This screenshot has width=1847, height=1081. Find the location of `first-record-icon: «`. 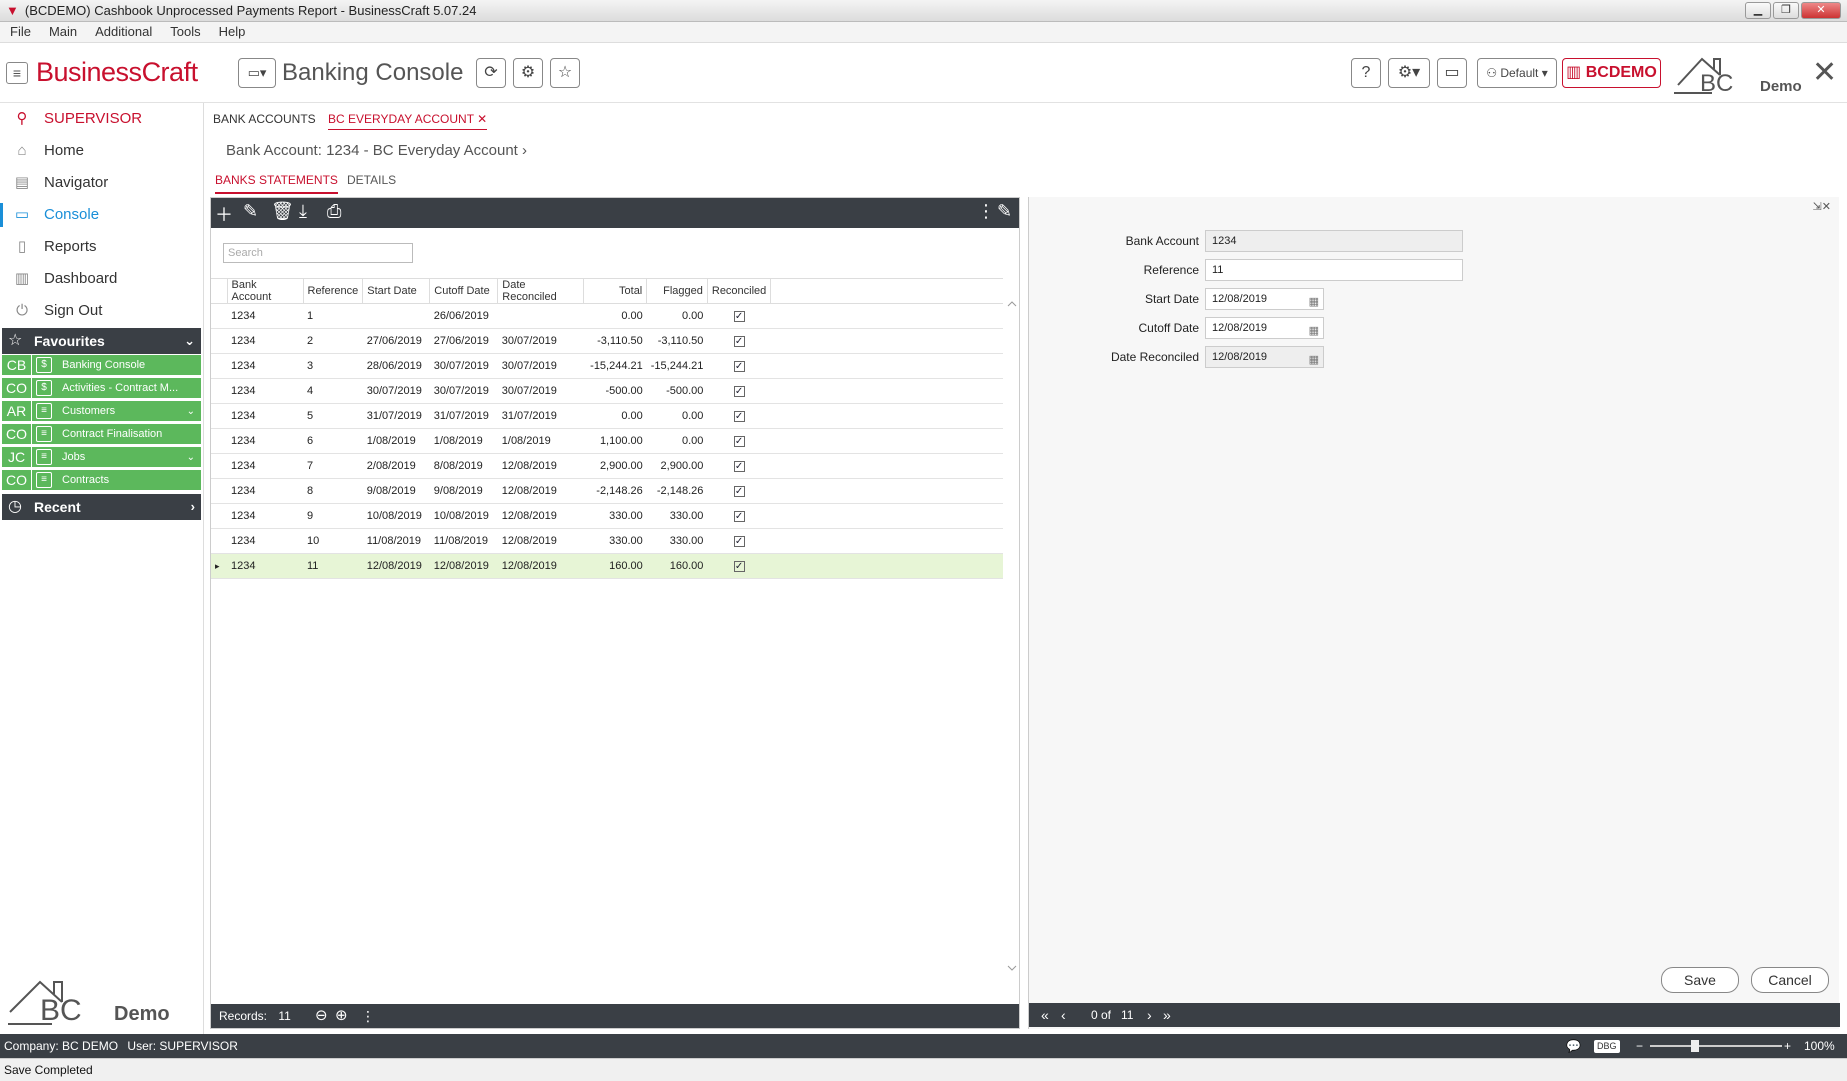

first-record-icon: « is located at coordinates (1045, 1015).